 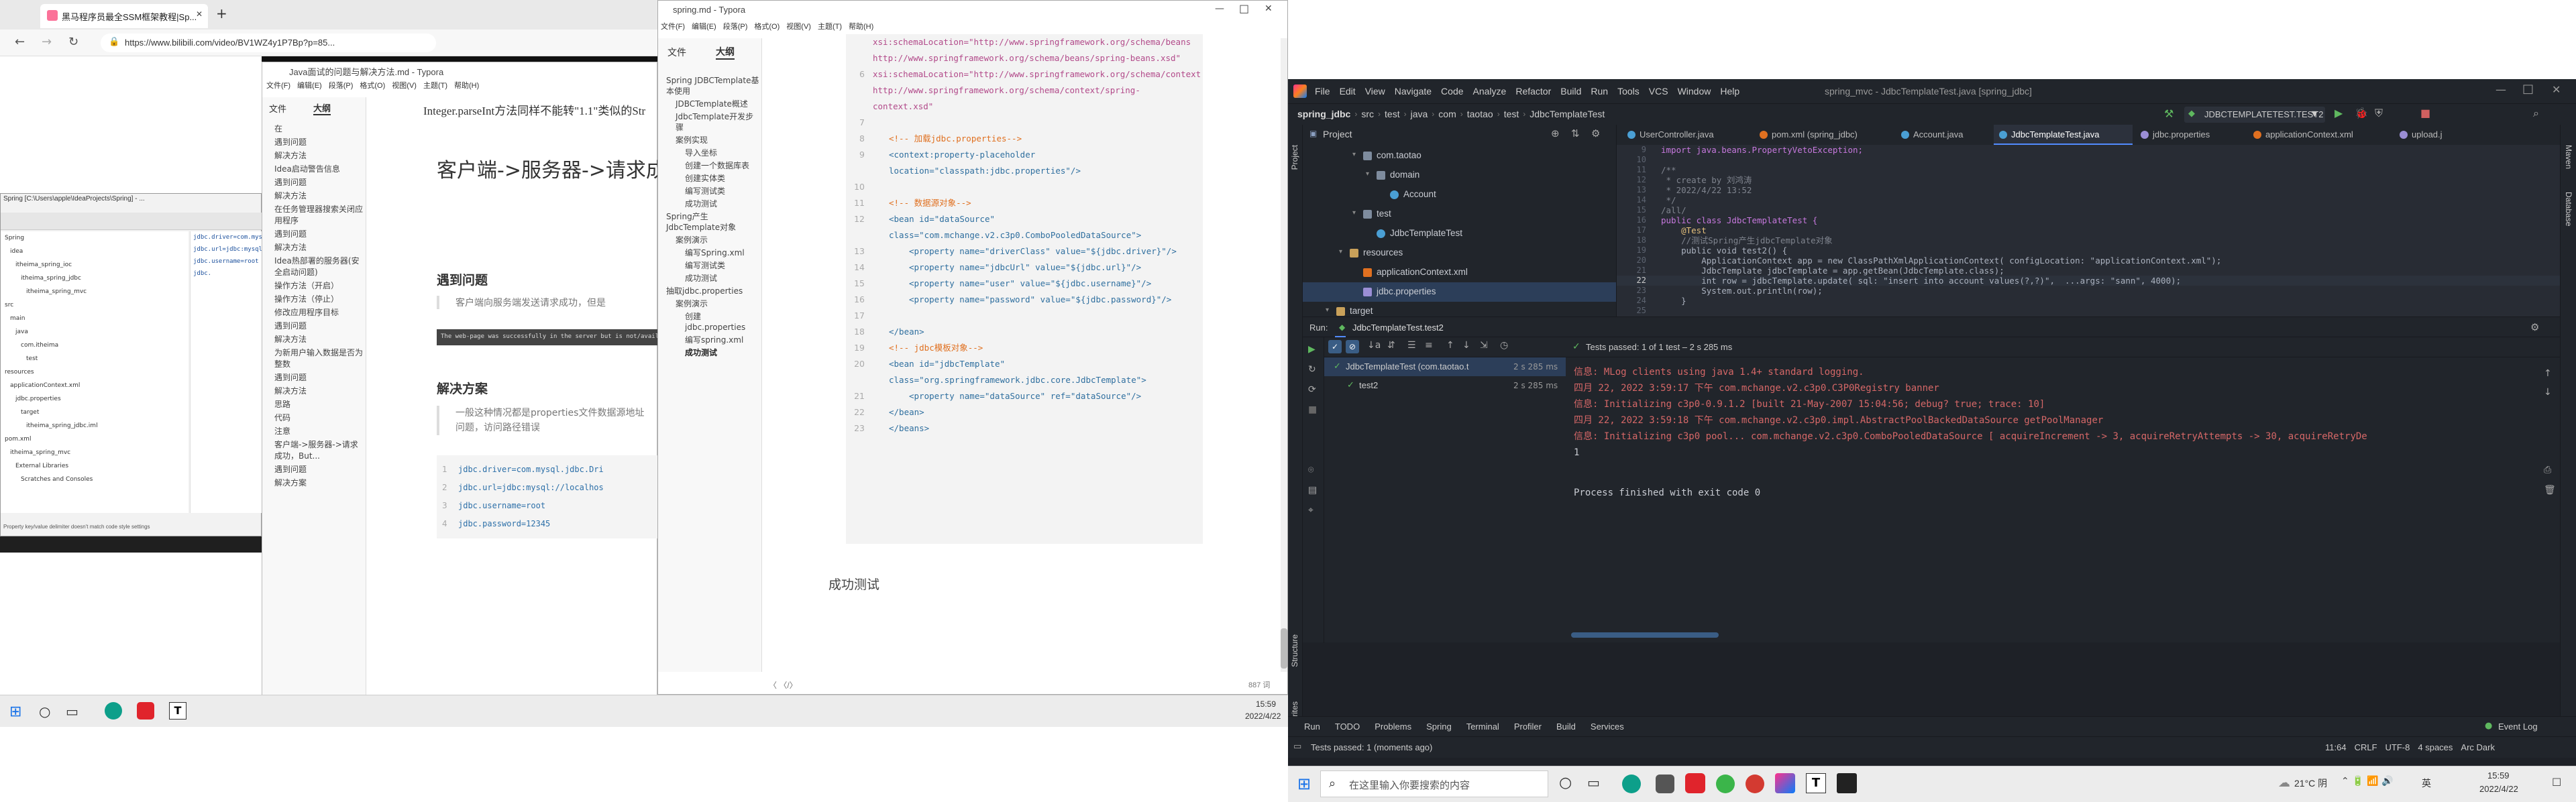 What do you see at coordinates (1575, 133) in the screenshot?
I see `collapse-all-icon: ⇅` at bounding box center [1575, 133].